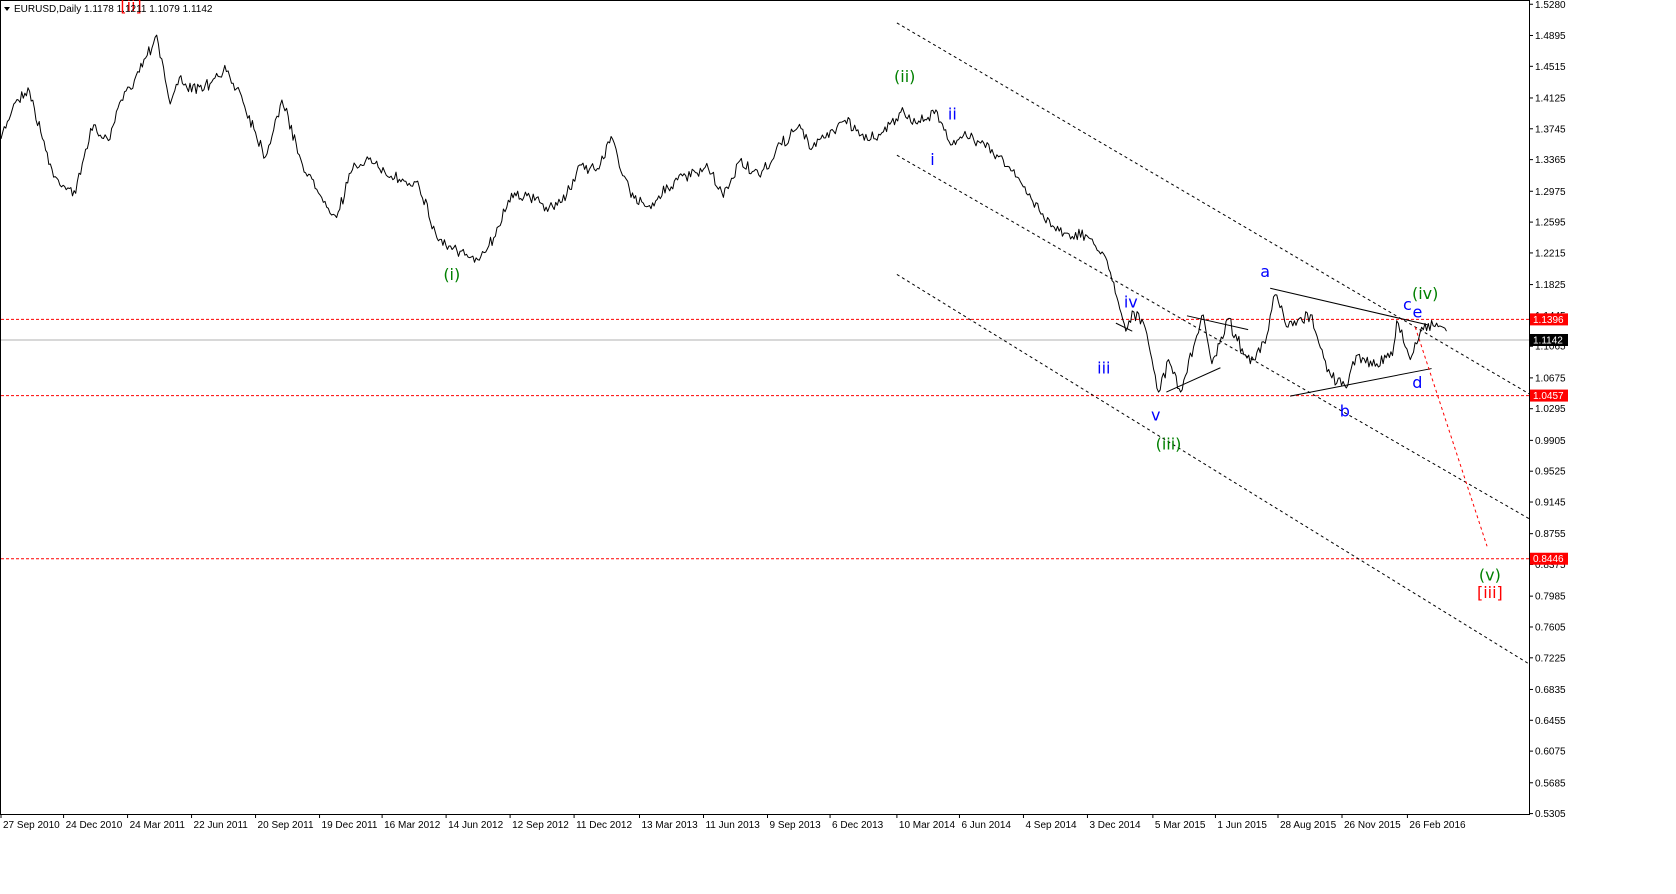 This screenshot has width=1676, height=894. I want to click on chart-header: EURUSD,Daily 1.1178 1.1211 1.1079 1.1142, so click(108, 9).